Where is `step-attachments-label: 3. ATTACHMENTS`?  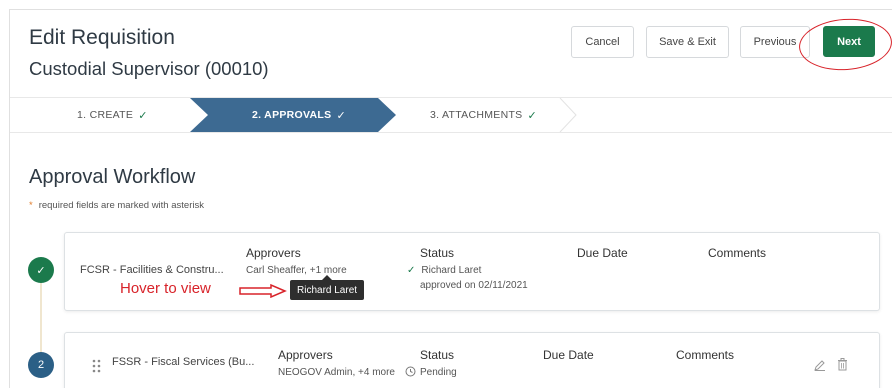
step-attachments-label: 3. ATTACHMENTS is located at coordinates (476, 115).